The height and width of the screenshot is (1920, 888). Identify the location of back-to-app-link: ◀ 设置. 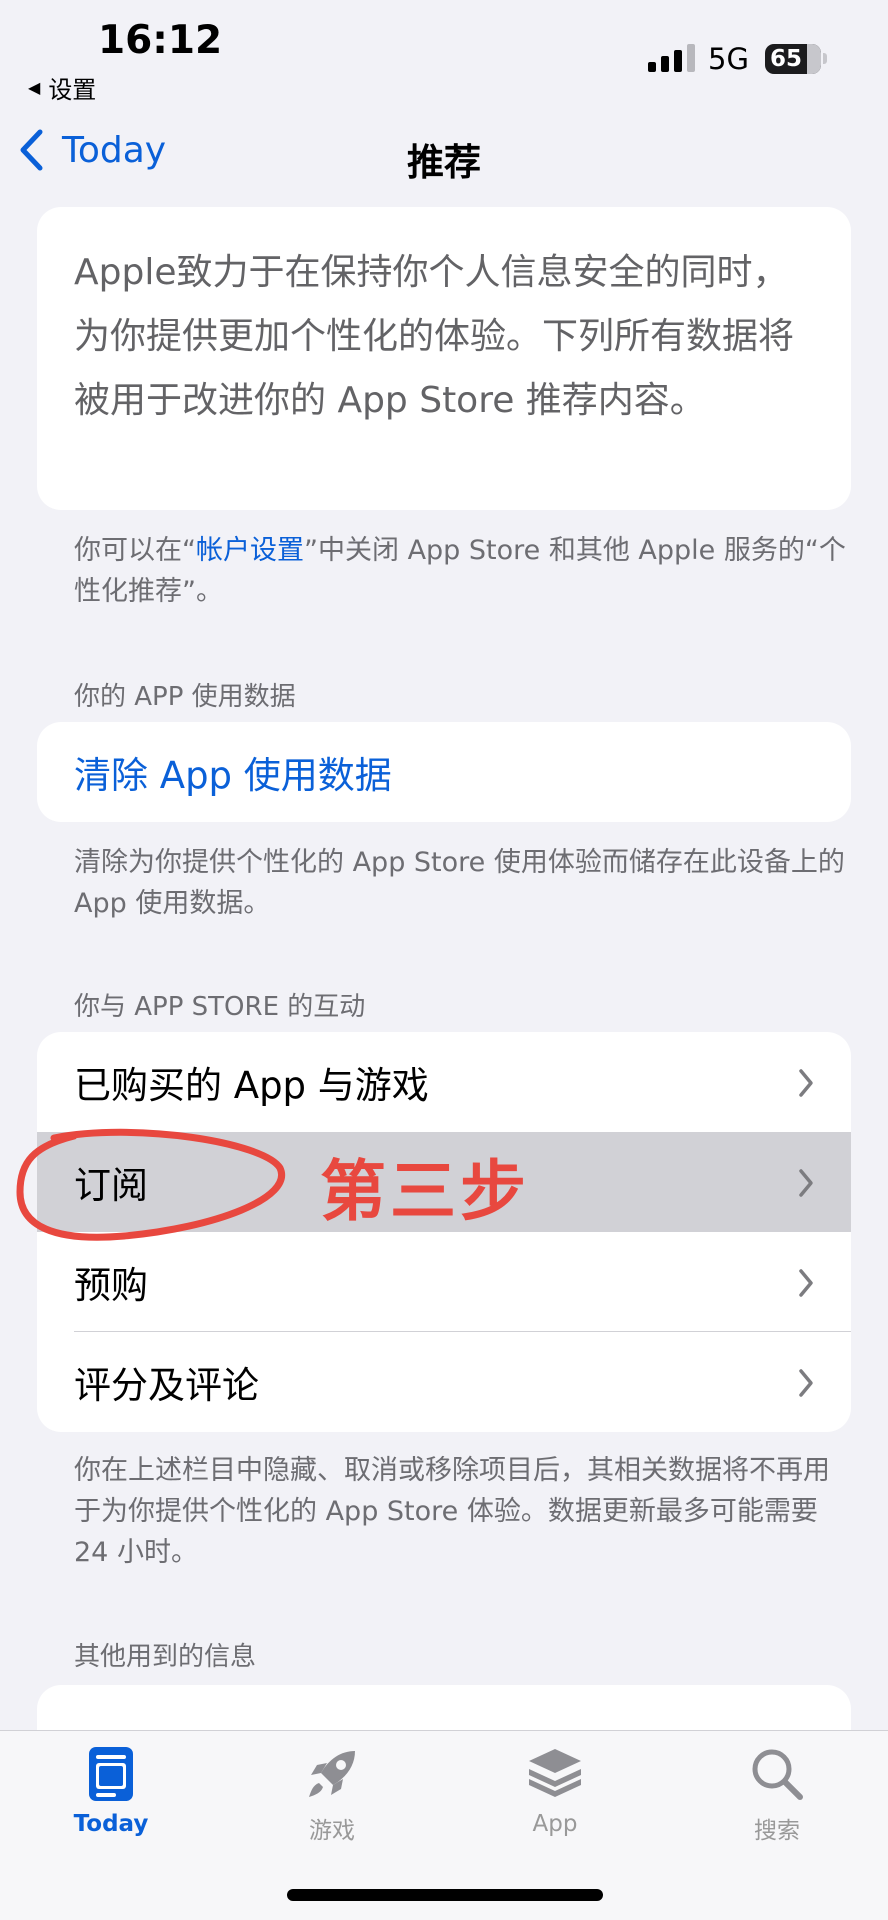
(62, 87).